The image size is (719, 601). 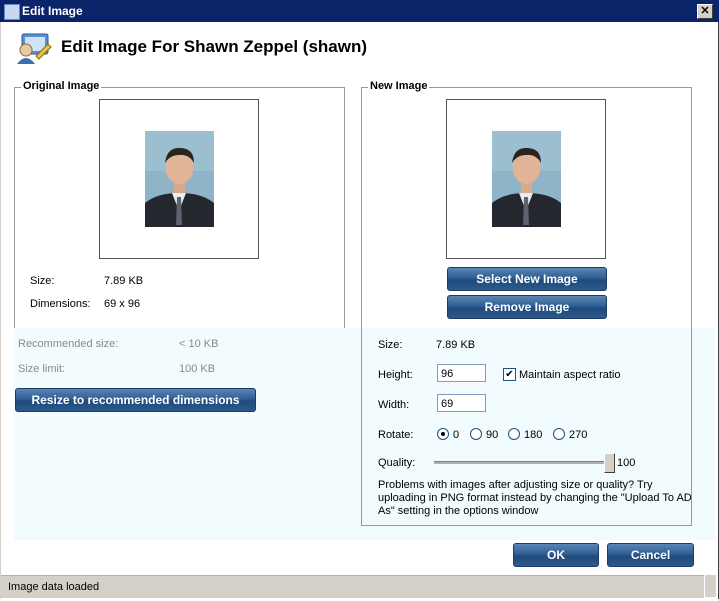 What do you see at coordinates (359, 11) in the screenshot?
I see `title-bar: Edit Image ✕` at bounding box center [359, 11].